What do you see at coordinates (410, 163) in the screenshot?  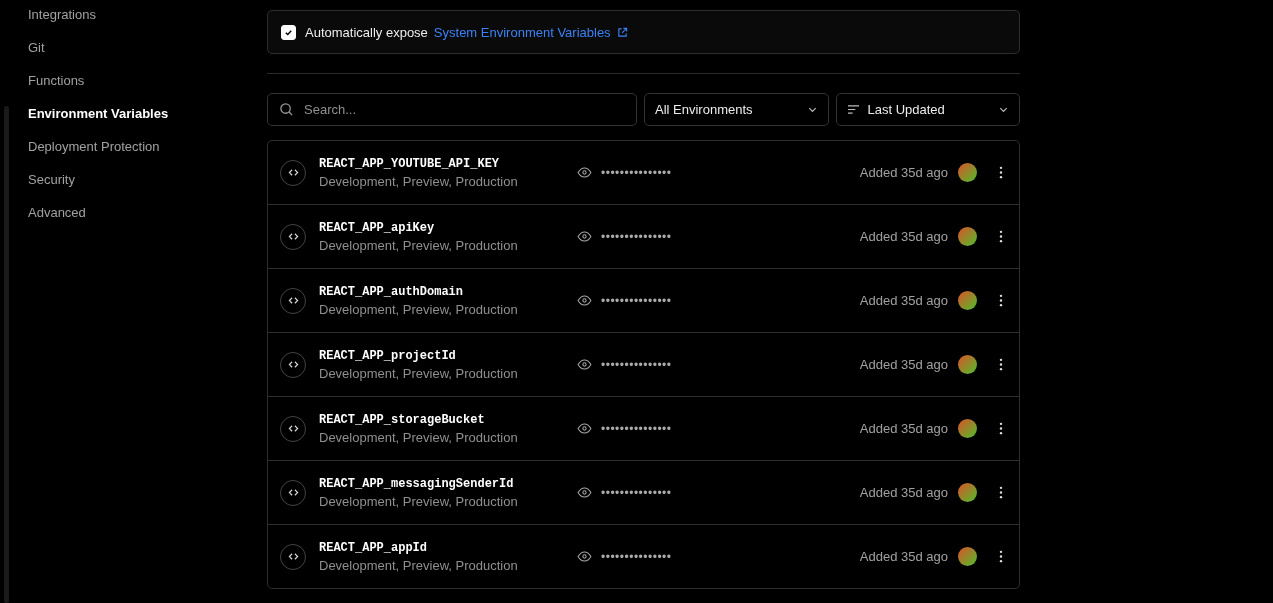 I see `variable-name: REACT_APP_YOUTUBE_API_KEY` at bounding box center [410, 163].